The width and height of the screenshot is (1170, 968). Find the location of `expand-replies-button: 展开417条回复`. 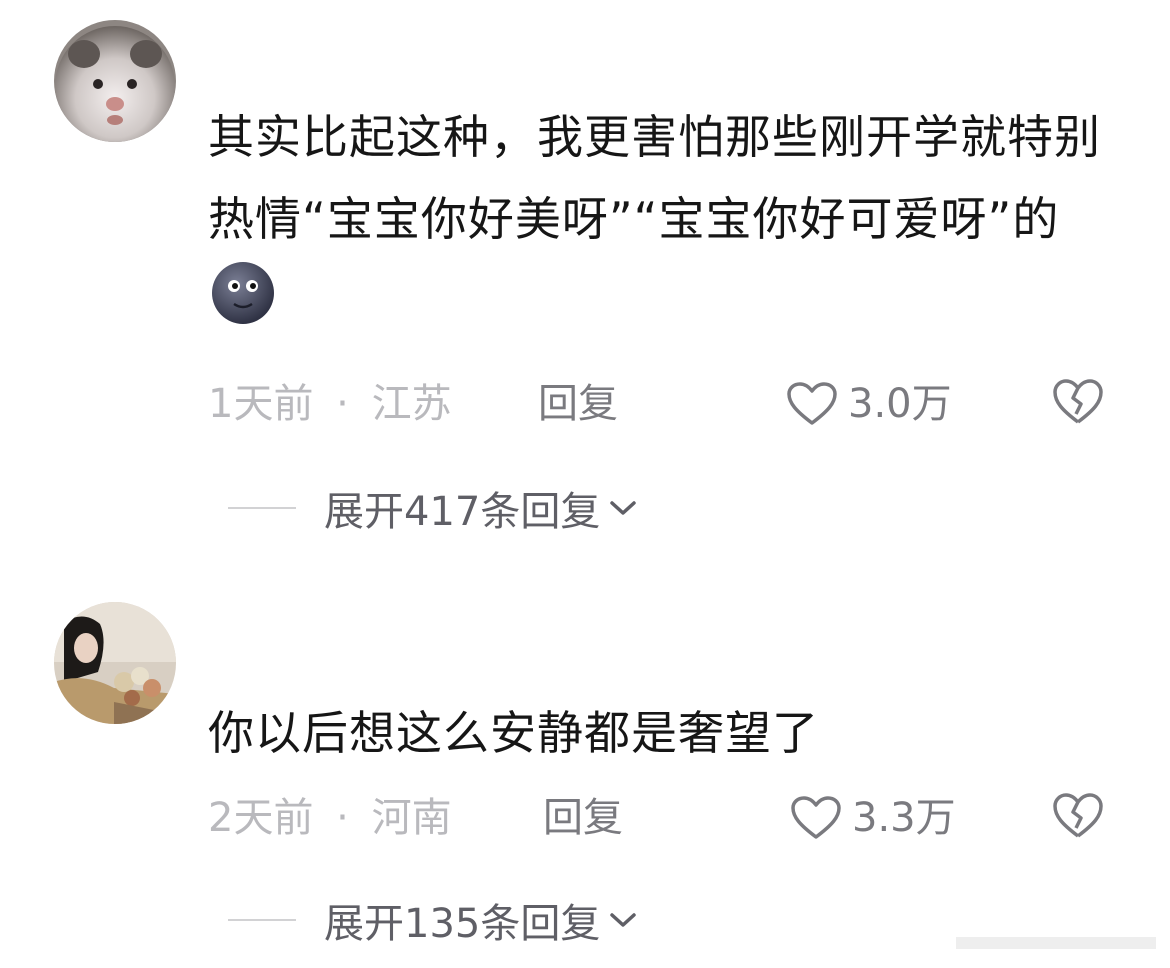

expand-replies-button: 展开417条回复 is located at coordinates (433, 508).